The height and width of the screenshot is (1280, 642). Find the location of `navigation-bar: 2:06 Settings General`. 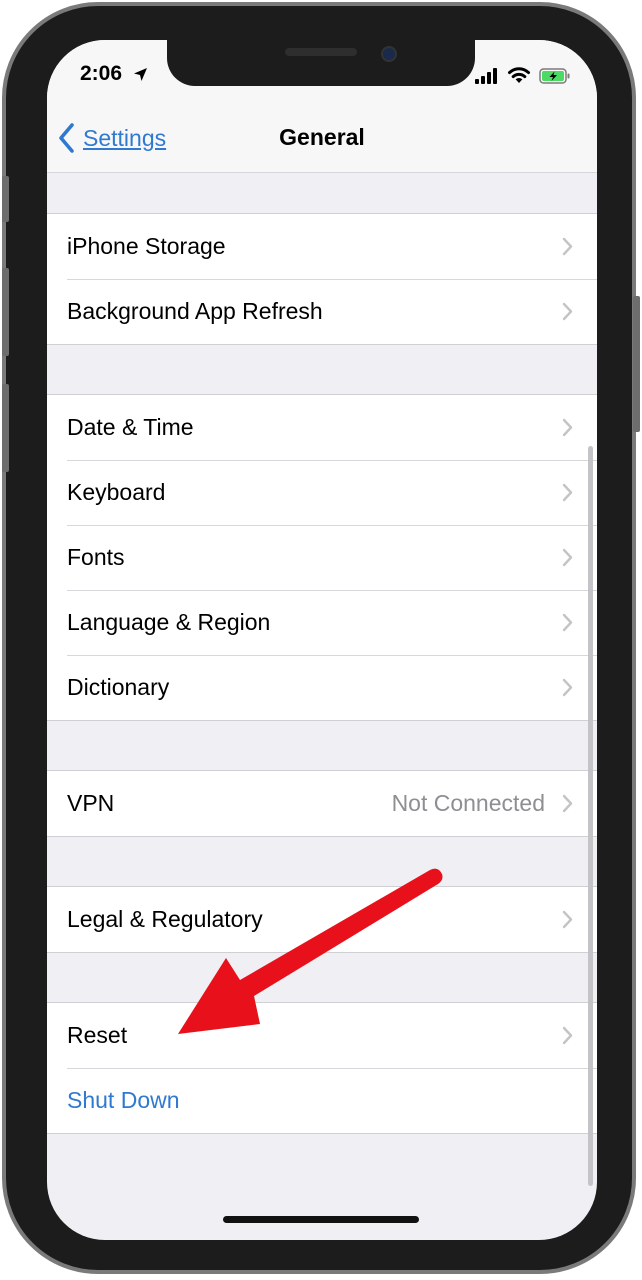

navigation-bar: 2:06 Settings General is located at coordinates (322, 106).